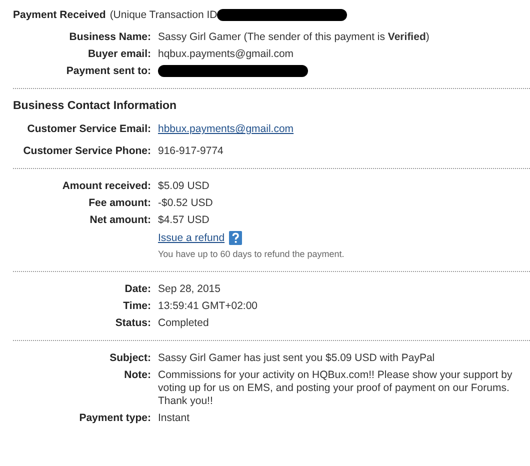  What do you see at coordinates (129, 358) in the screenshot?
I see `field-label: Subject:` at bounding box center [129, 358].